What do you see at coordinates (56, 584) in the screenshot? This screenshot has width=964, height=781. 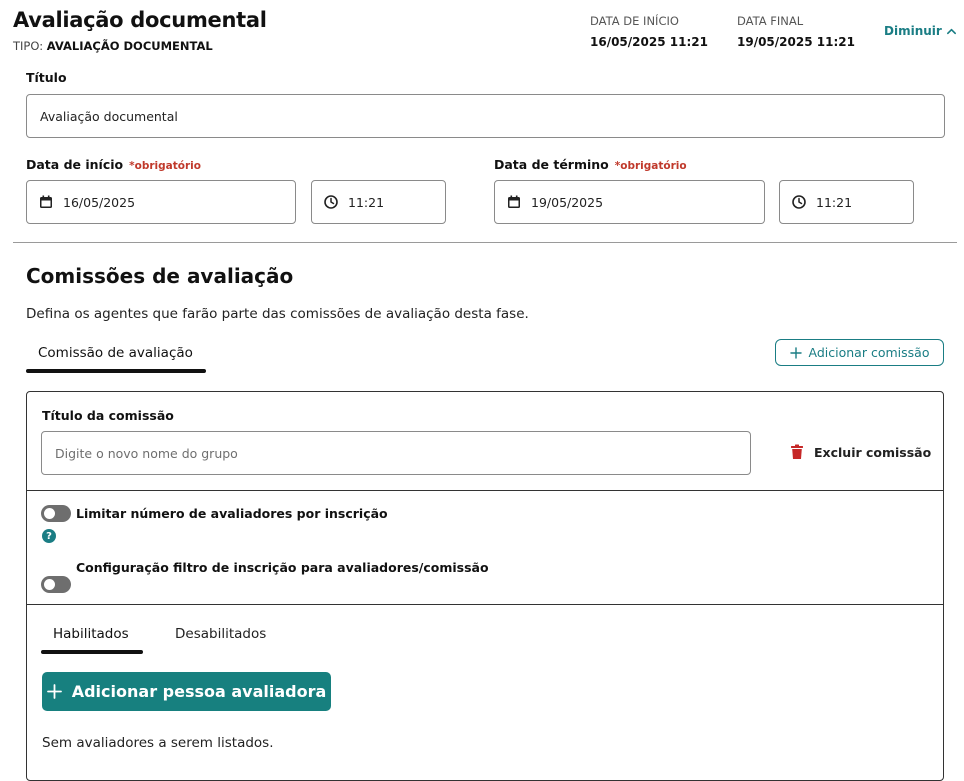 I see `filter-config-toggle` at bounding box center [56, 584].